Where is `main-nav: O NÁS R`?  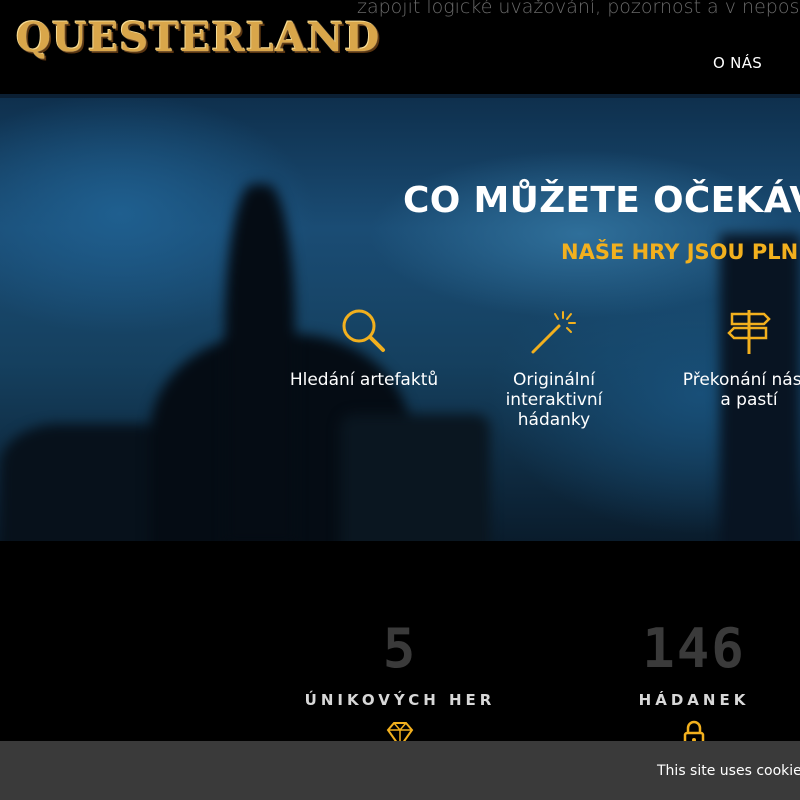 main-nav: O NÁS R is located at coordinates (756, 63).